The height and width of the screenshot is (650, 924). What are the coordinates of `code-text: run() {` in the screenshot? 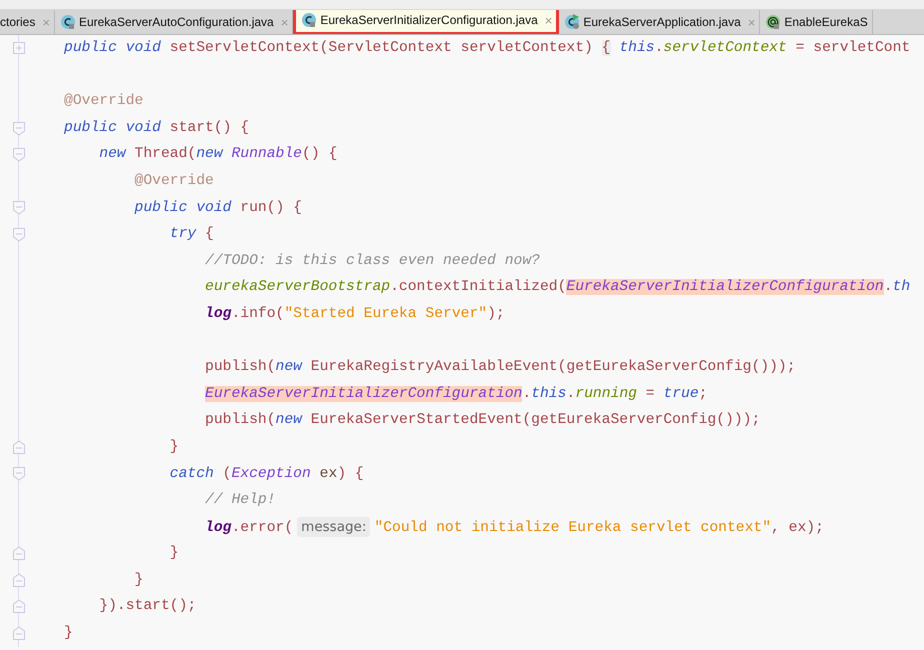 It's located at (270, 208).